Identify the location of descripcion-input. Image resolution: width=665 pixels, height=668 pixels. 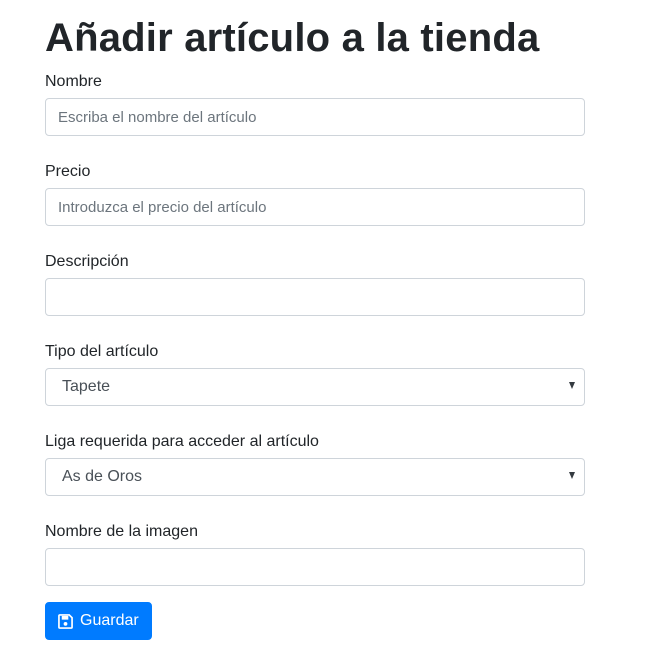
(315, 297).